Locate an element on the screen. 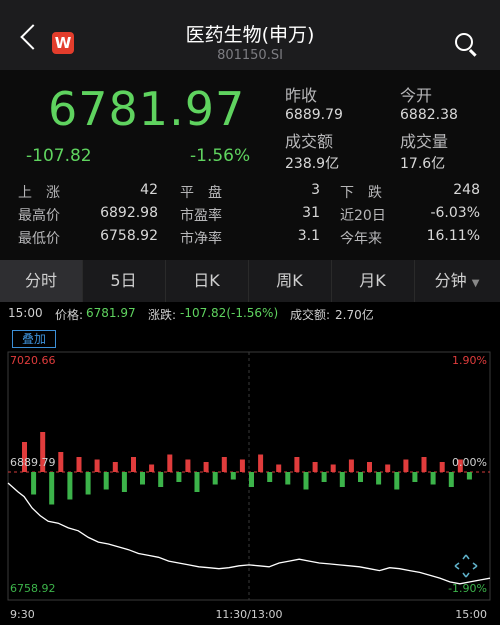  x-axis-mid-label: 11:30/13:00 is located at coordinates (248, 614).